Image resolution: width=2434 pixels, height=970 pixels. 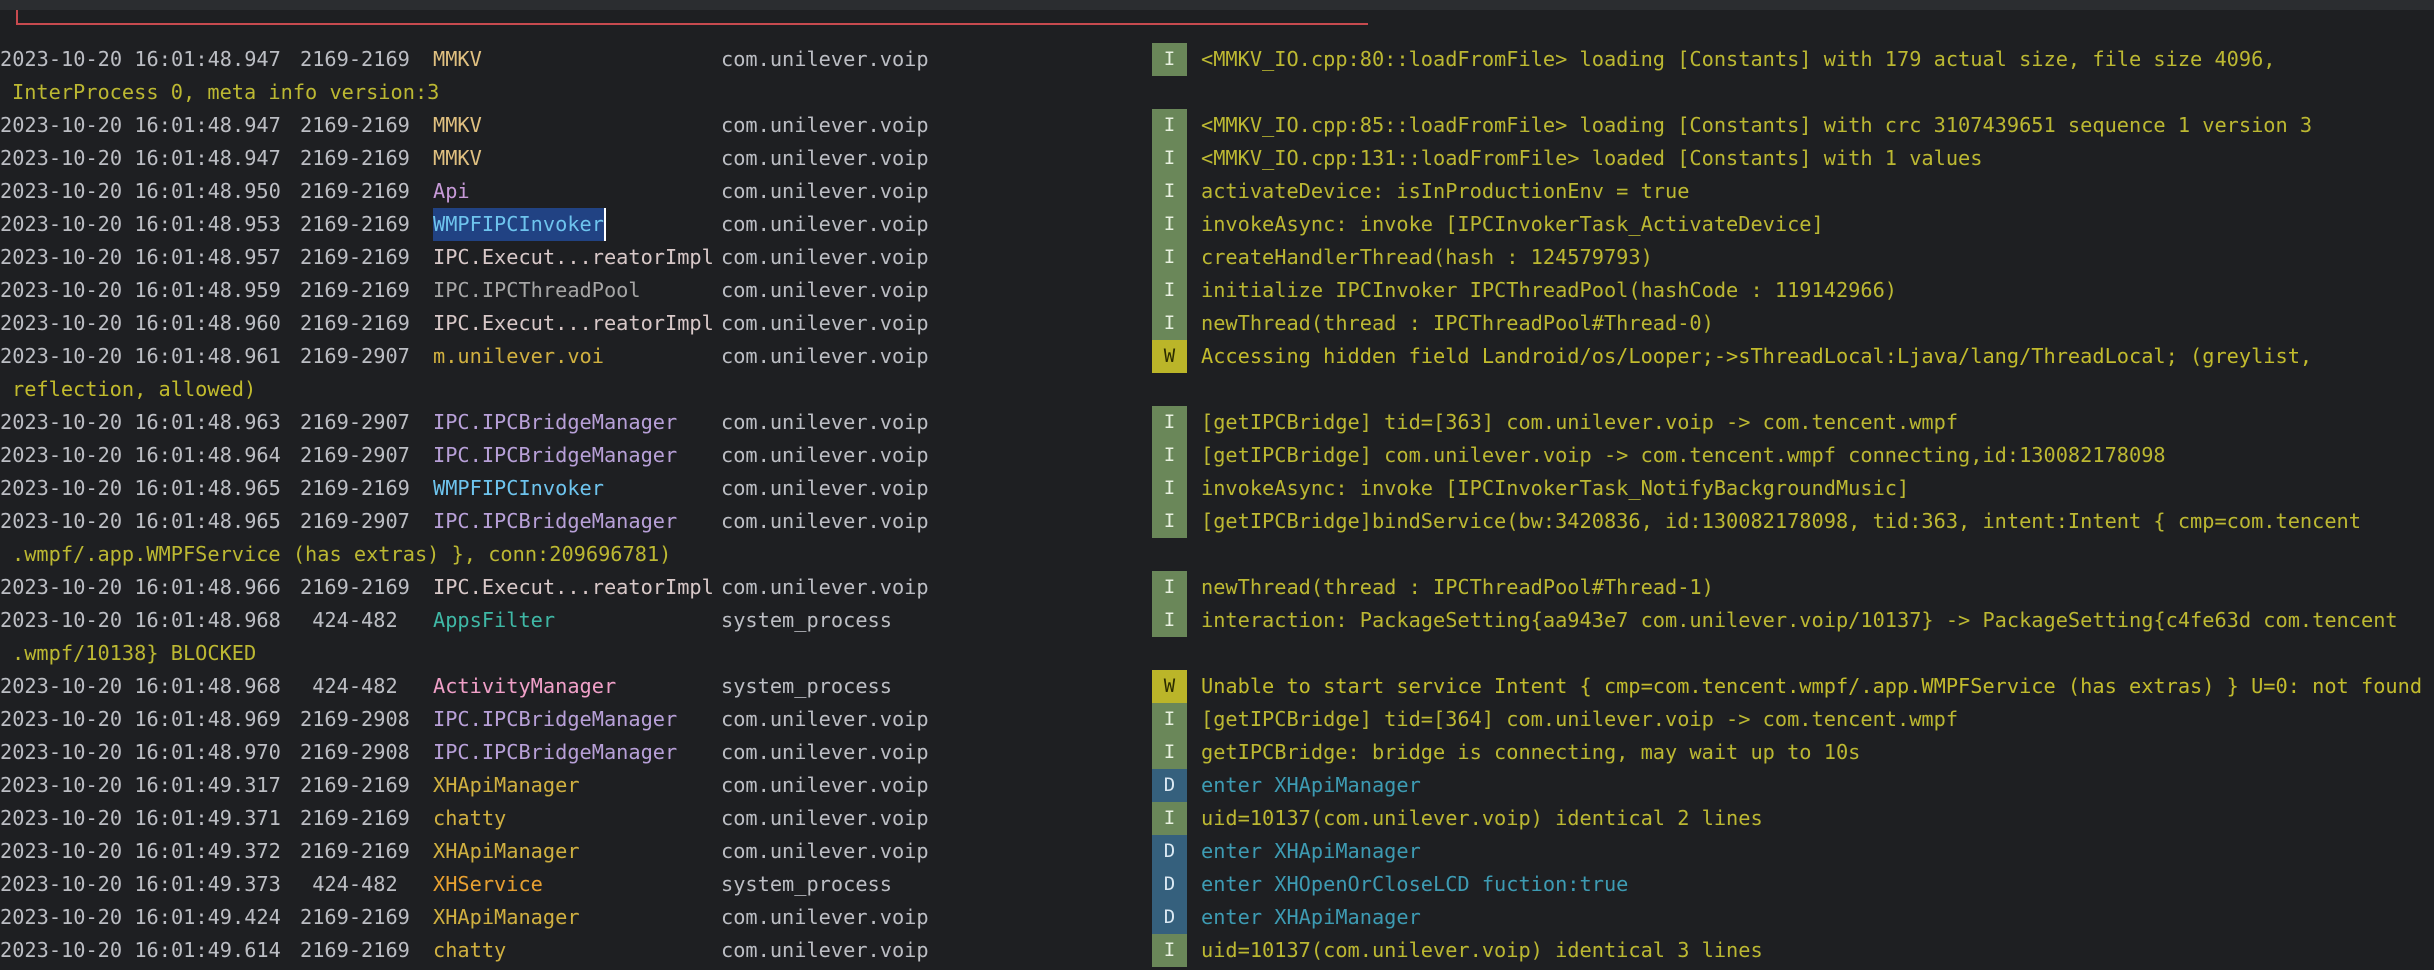 What do you see at coordinates (506, 917) in the screenshot?
I see `log-tag: XHApiManager` at bounding box center [506, 917].